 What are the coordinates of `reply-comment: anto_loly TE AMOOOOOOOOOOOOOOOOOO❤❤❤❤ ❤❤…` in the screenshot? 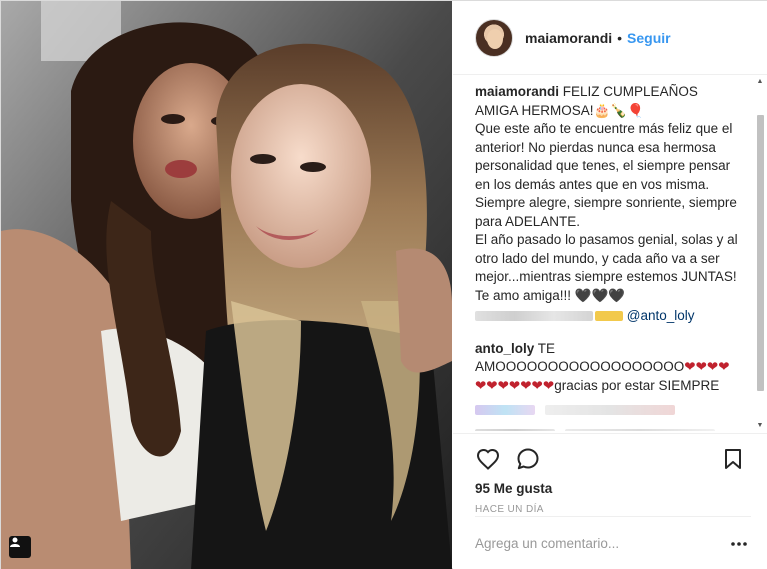 It's located at (608, 368).